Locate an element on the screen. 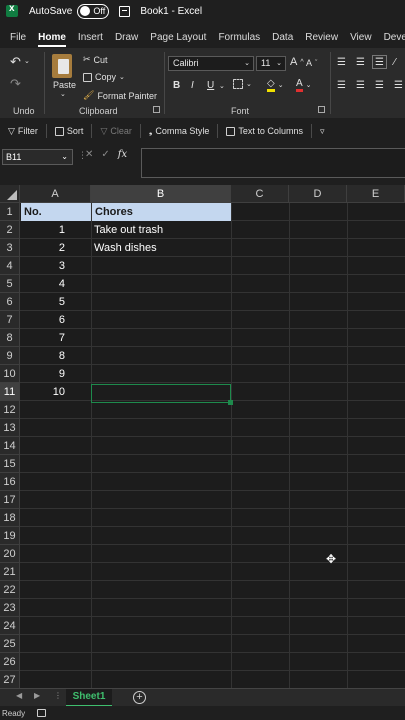 This screenshot has width=405, height=720. column-header-e: E is located at coordinates (376, 194).